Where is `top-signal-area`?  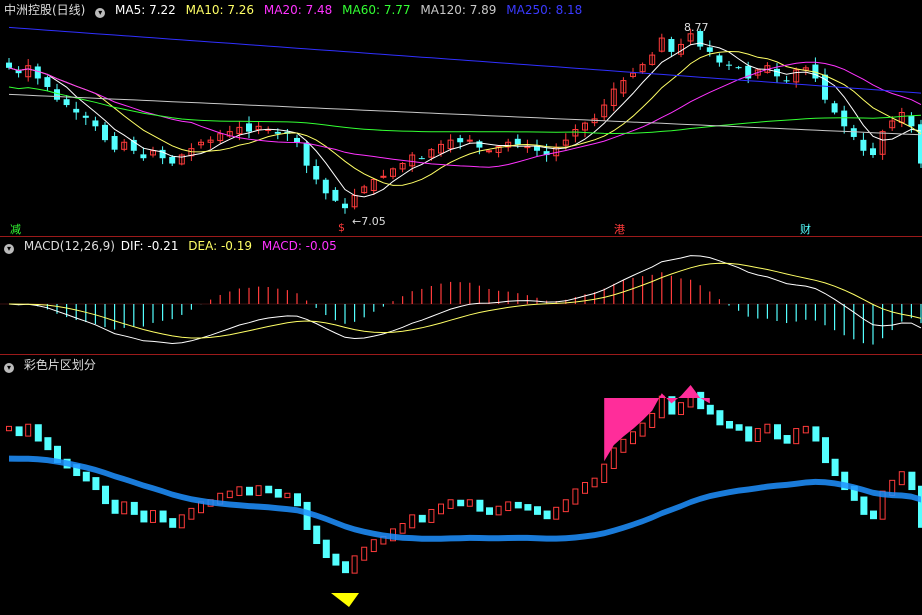 top-signal-area is located at coordinates (657, 423).